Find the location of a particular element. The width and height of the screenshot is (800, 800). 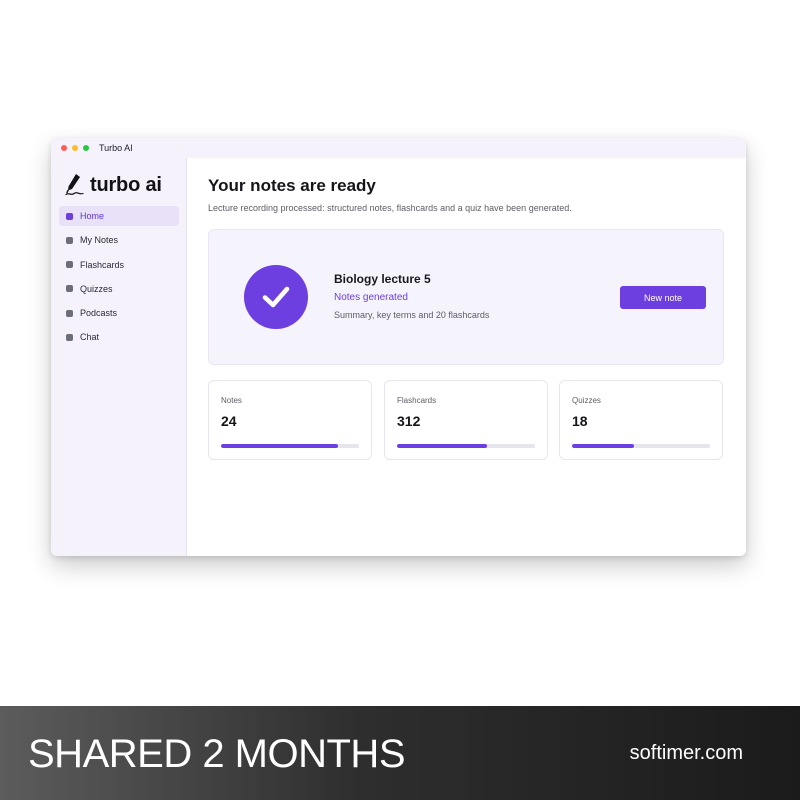

stat-value: 24 is located at coordinates (229, 421).